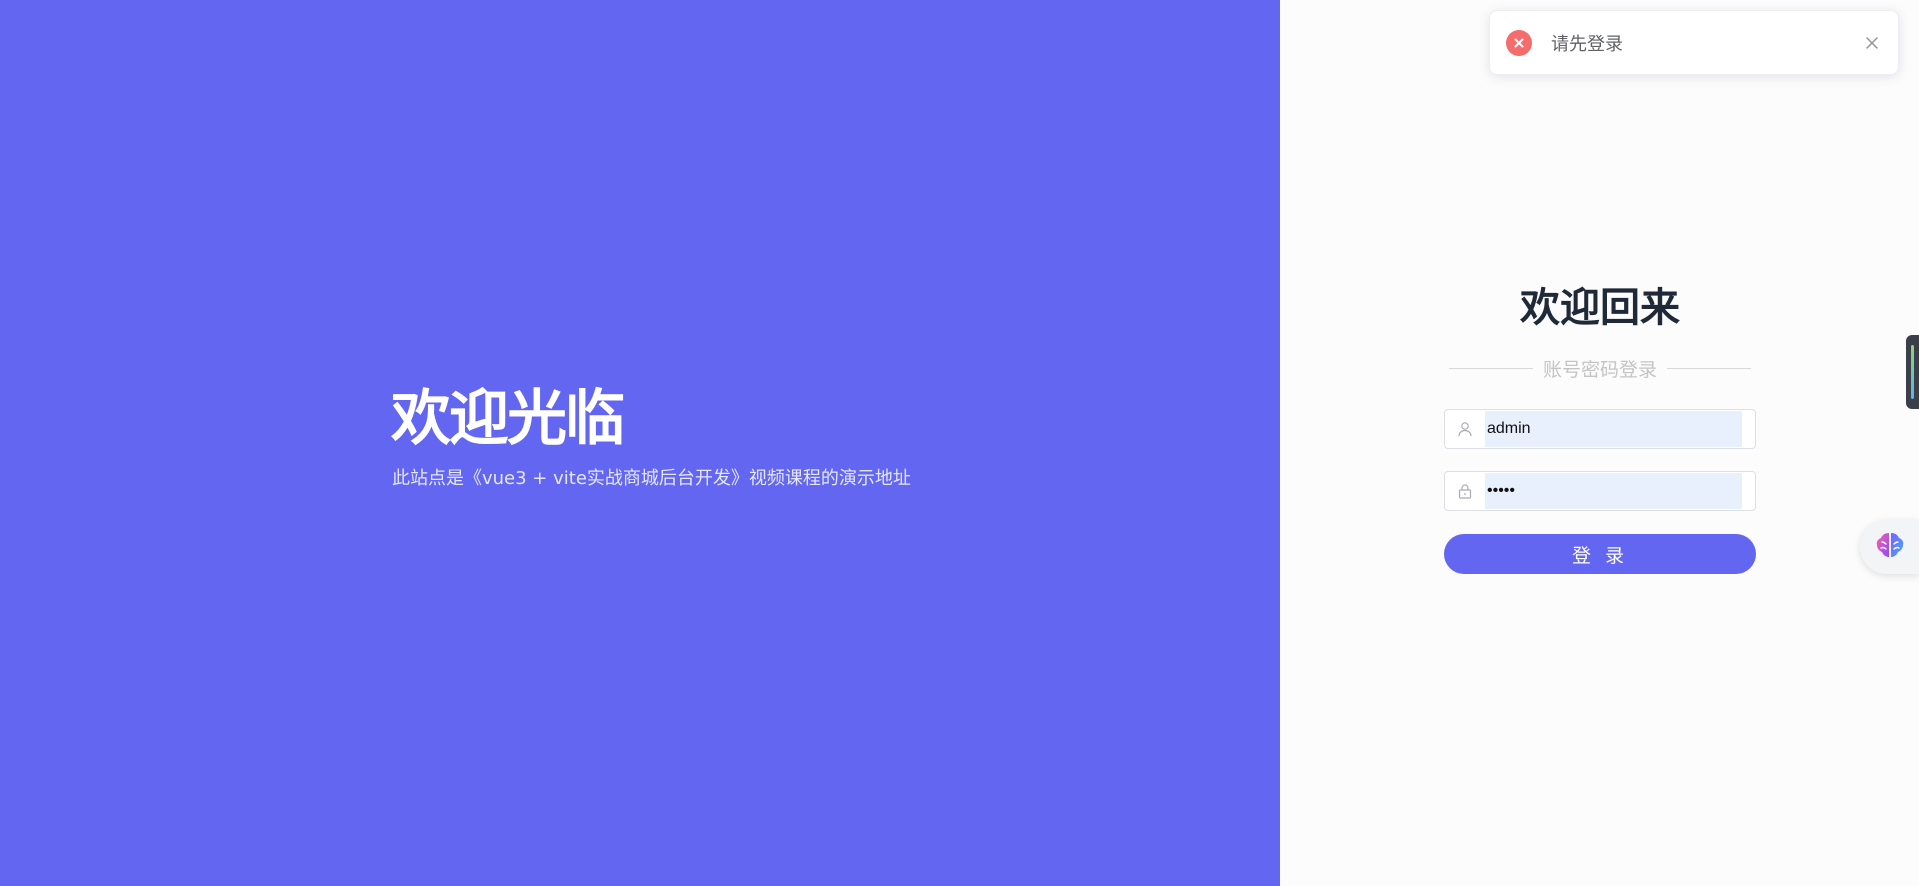 Image resolution: width=1919 pixels, height=886 pixels. I want to click on hero-subtitle: 此站点是《vue3 + vite实战商城后台开发》视频课程的演示地址, so click(651, 478).